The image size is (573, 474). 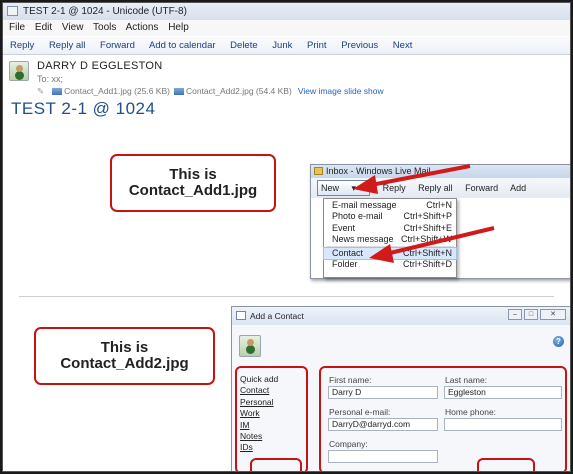 I want to click on arrow-to-new-button, so click(x=412, y=179).